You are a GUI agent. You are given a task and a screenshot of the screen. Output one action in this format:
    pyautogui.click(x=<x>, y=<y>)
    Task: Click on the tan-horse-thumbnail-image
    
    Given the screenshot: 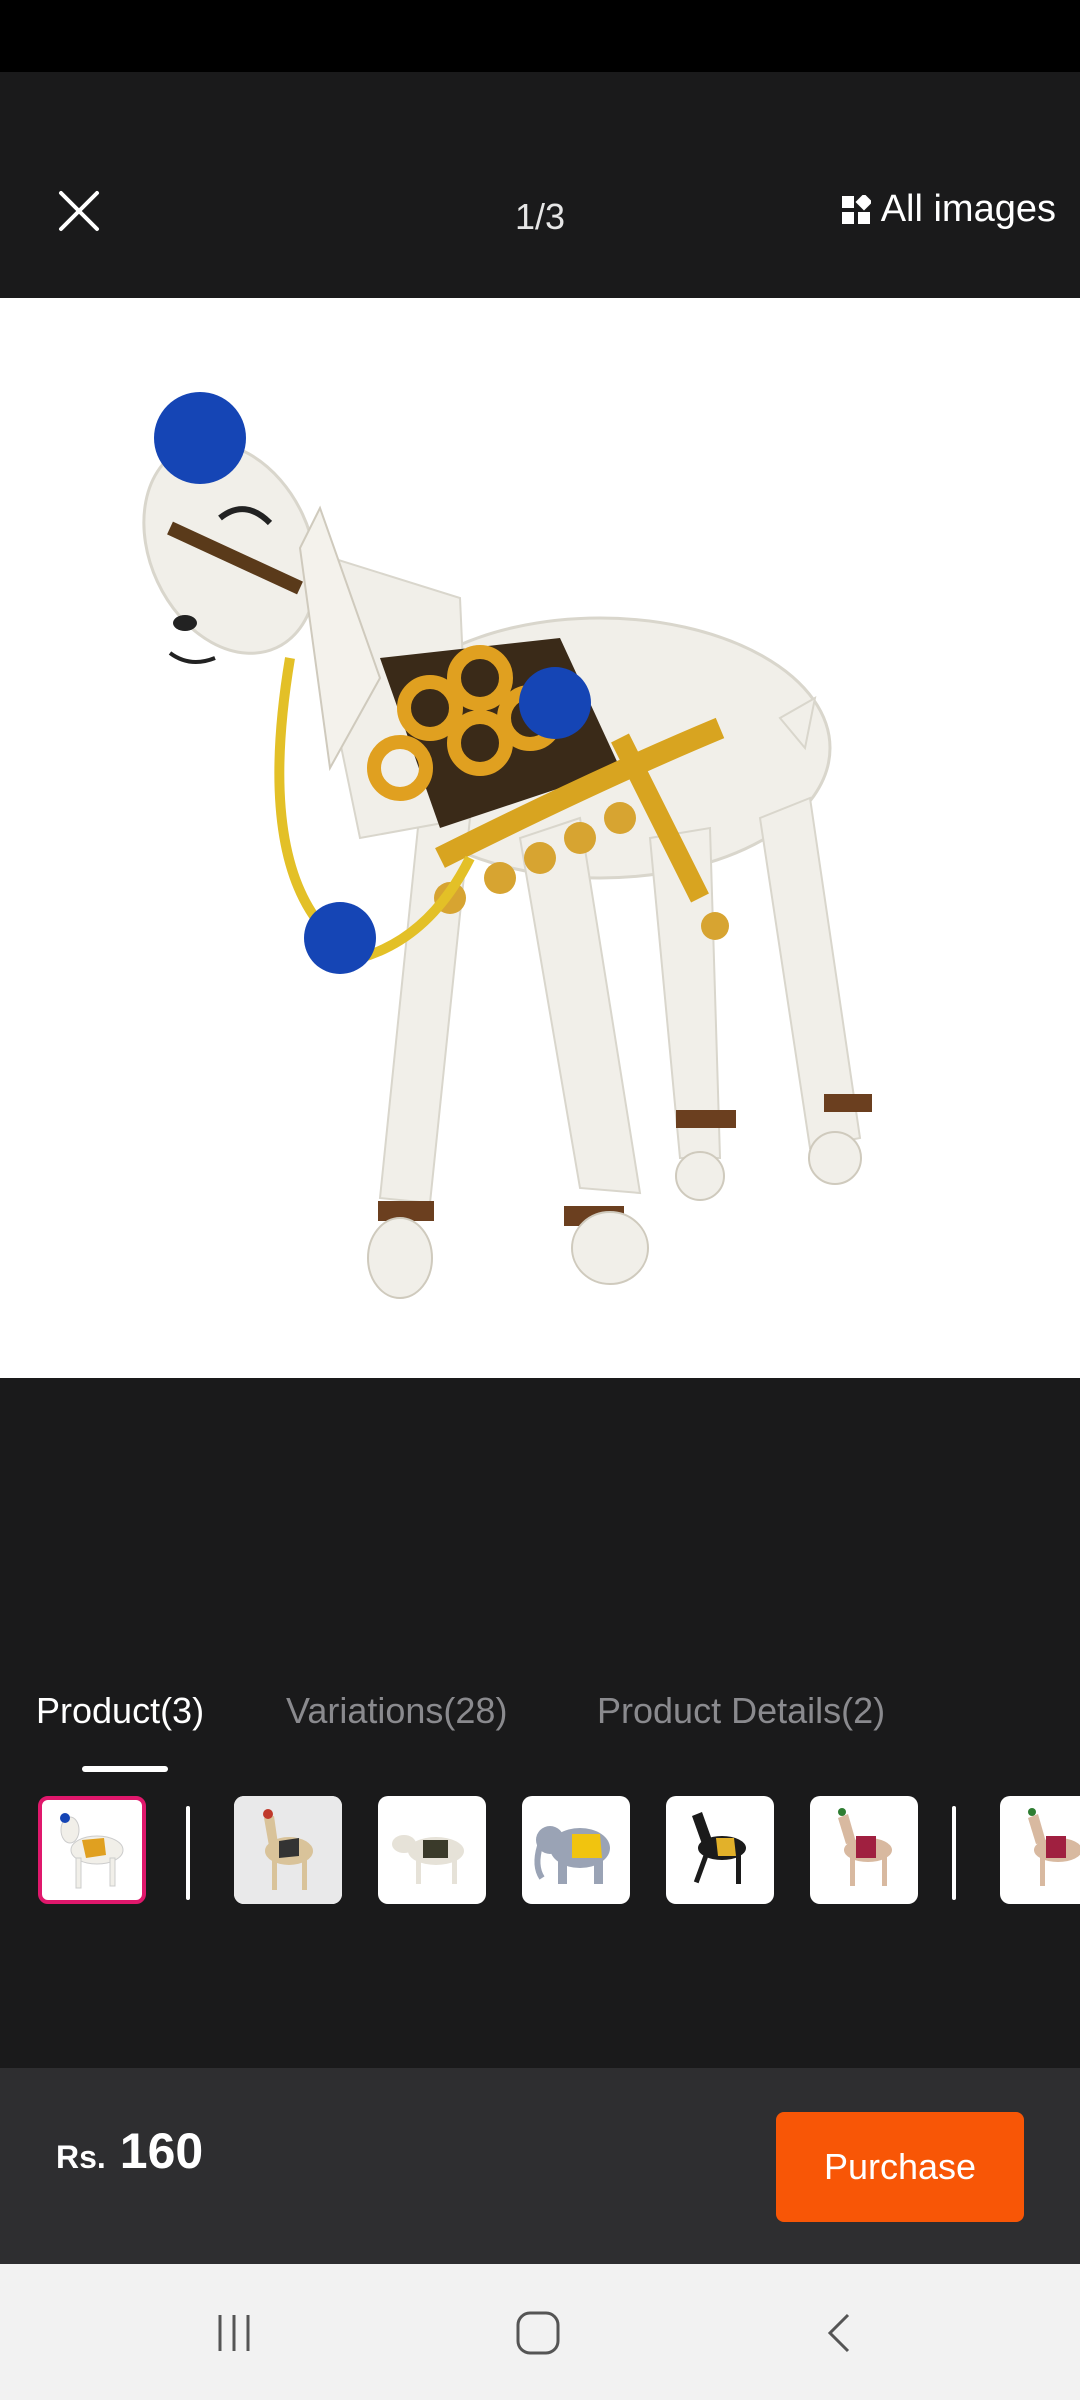 What is the action you would take?
    pyautogui.click(x=865, y=1847)
    